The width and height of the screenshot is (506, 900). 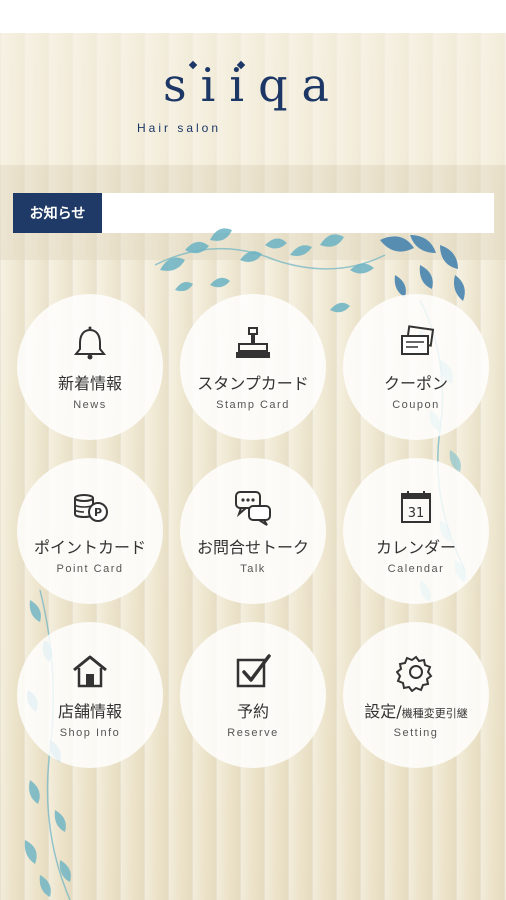 I want to click on menu-stamp-card: スタンプカード Stamp Card, so click(x=253, y=367).